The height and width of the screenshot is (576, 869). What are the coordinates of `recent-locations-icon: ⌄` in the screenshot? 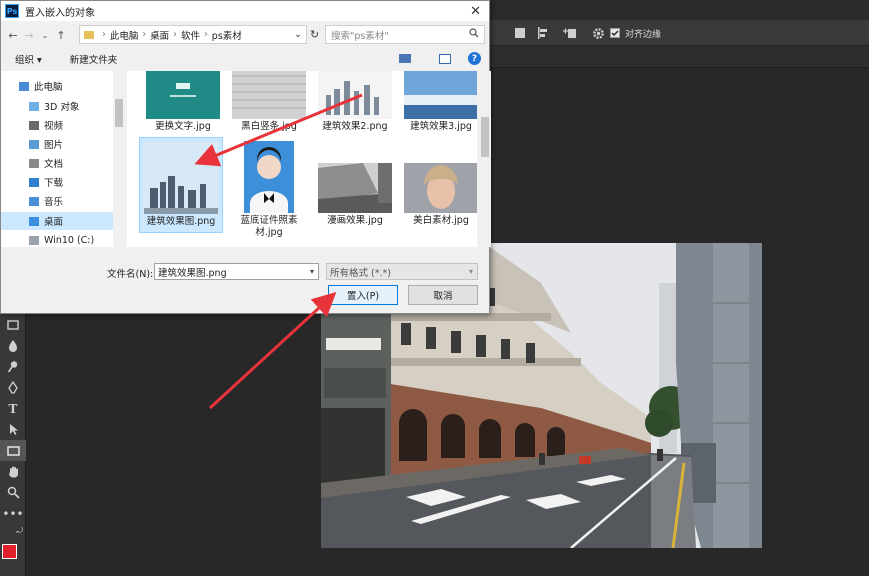 It's located at (45, 35).